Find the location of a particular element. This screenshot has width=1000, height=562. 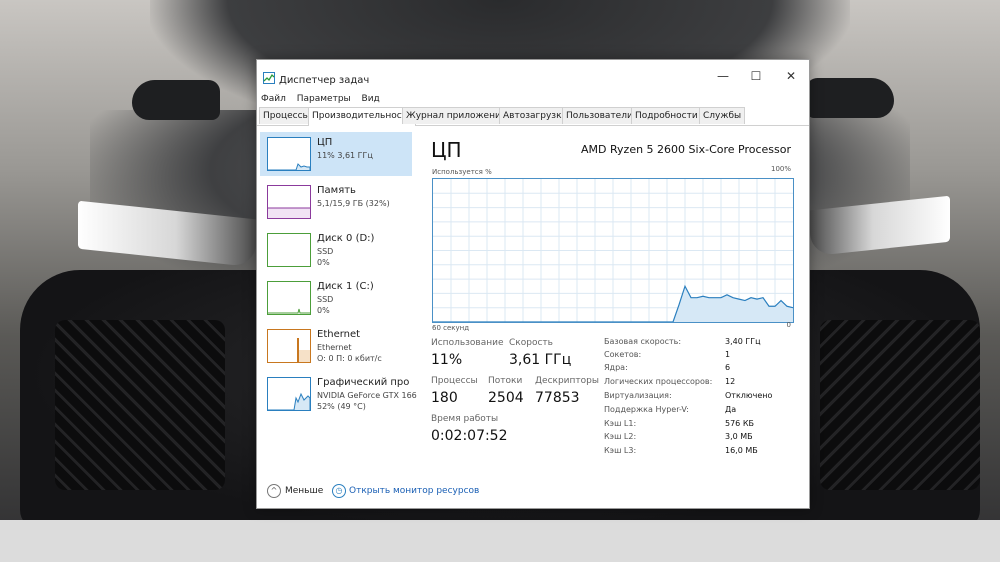

utilization-axis-label: Используется % is located at coordinates (462, 172).